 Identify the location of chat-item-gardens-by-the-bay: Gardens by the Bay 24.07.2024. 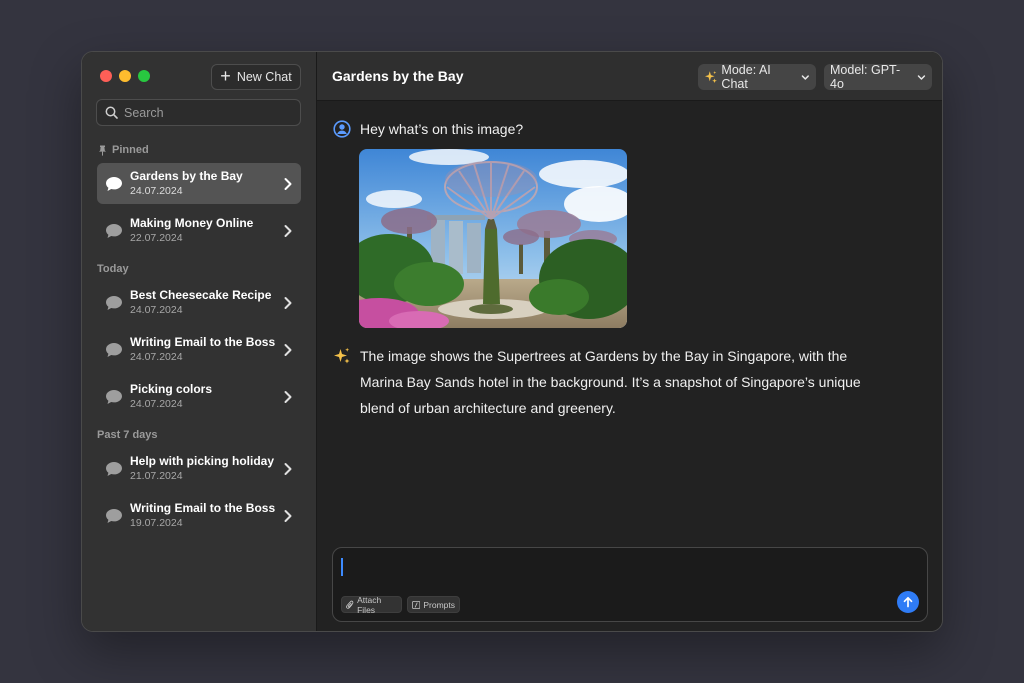
(199, 183).